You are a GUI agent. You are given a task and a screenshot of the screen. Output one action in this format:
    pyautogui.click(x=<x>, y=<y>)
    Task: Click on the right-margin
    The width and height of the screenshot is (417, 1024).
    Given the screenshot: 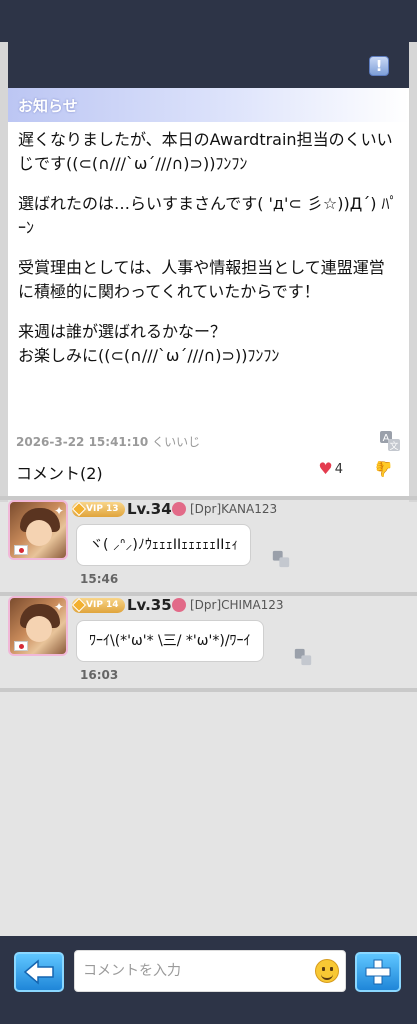 What is the action you would take?
    pyautogui.click(x=413, y=272)
    